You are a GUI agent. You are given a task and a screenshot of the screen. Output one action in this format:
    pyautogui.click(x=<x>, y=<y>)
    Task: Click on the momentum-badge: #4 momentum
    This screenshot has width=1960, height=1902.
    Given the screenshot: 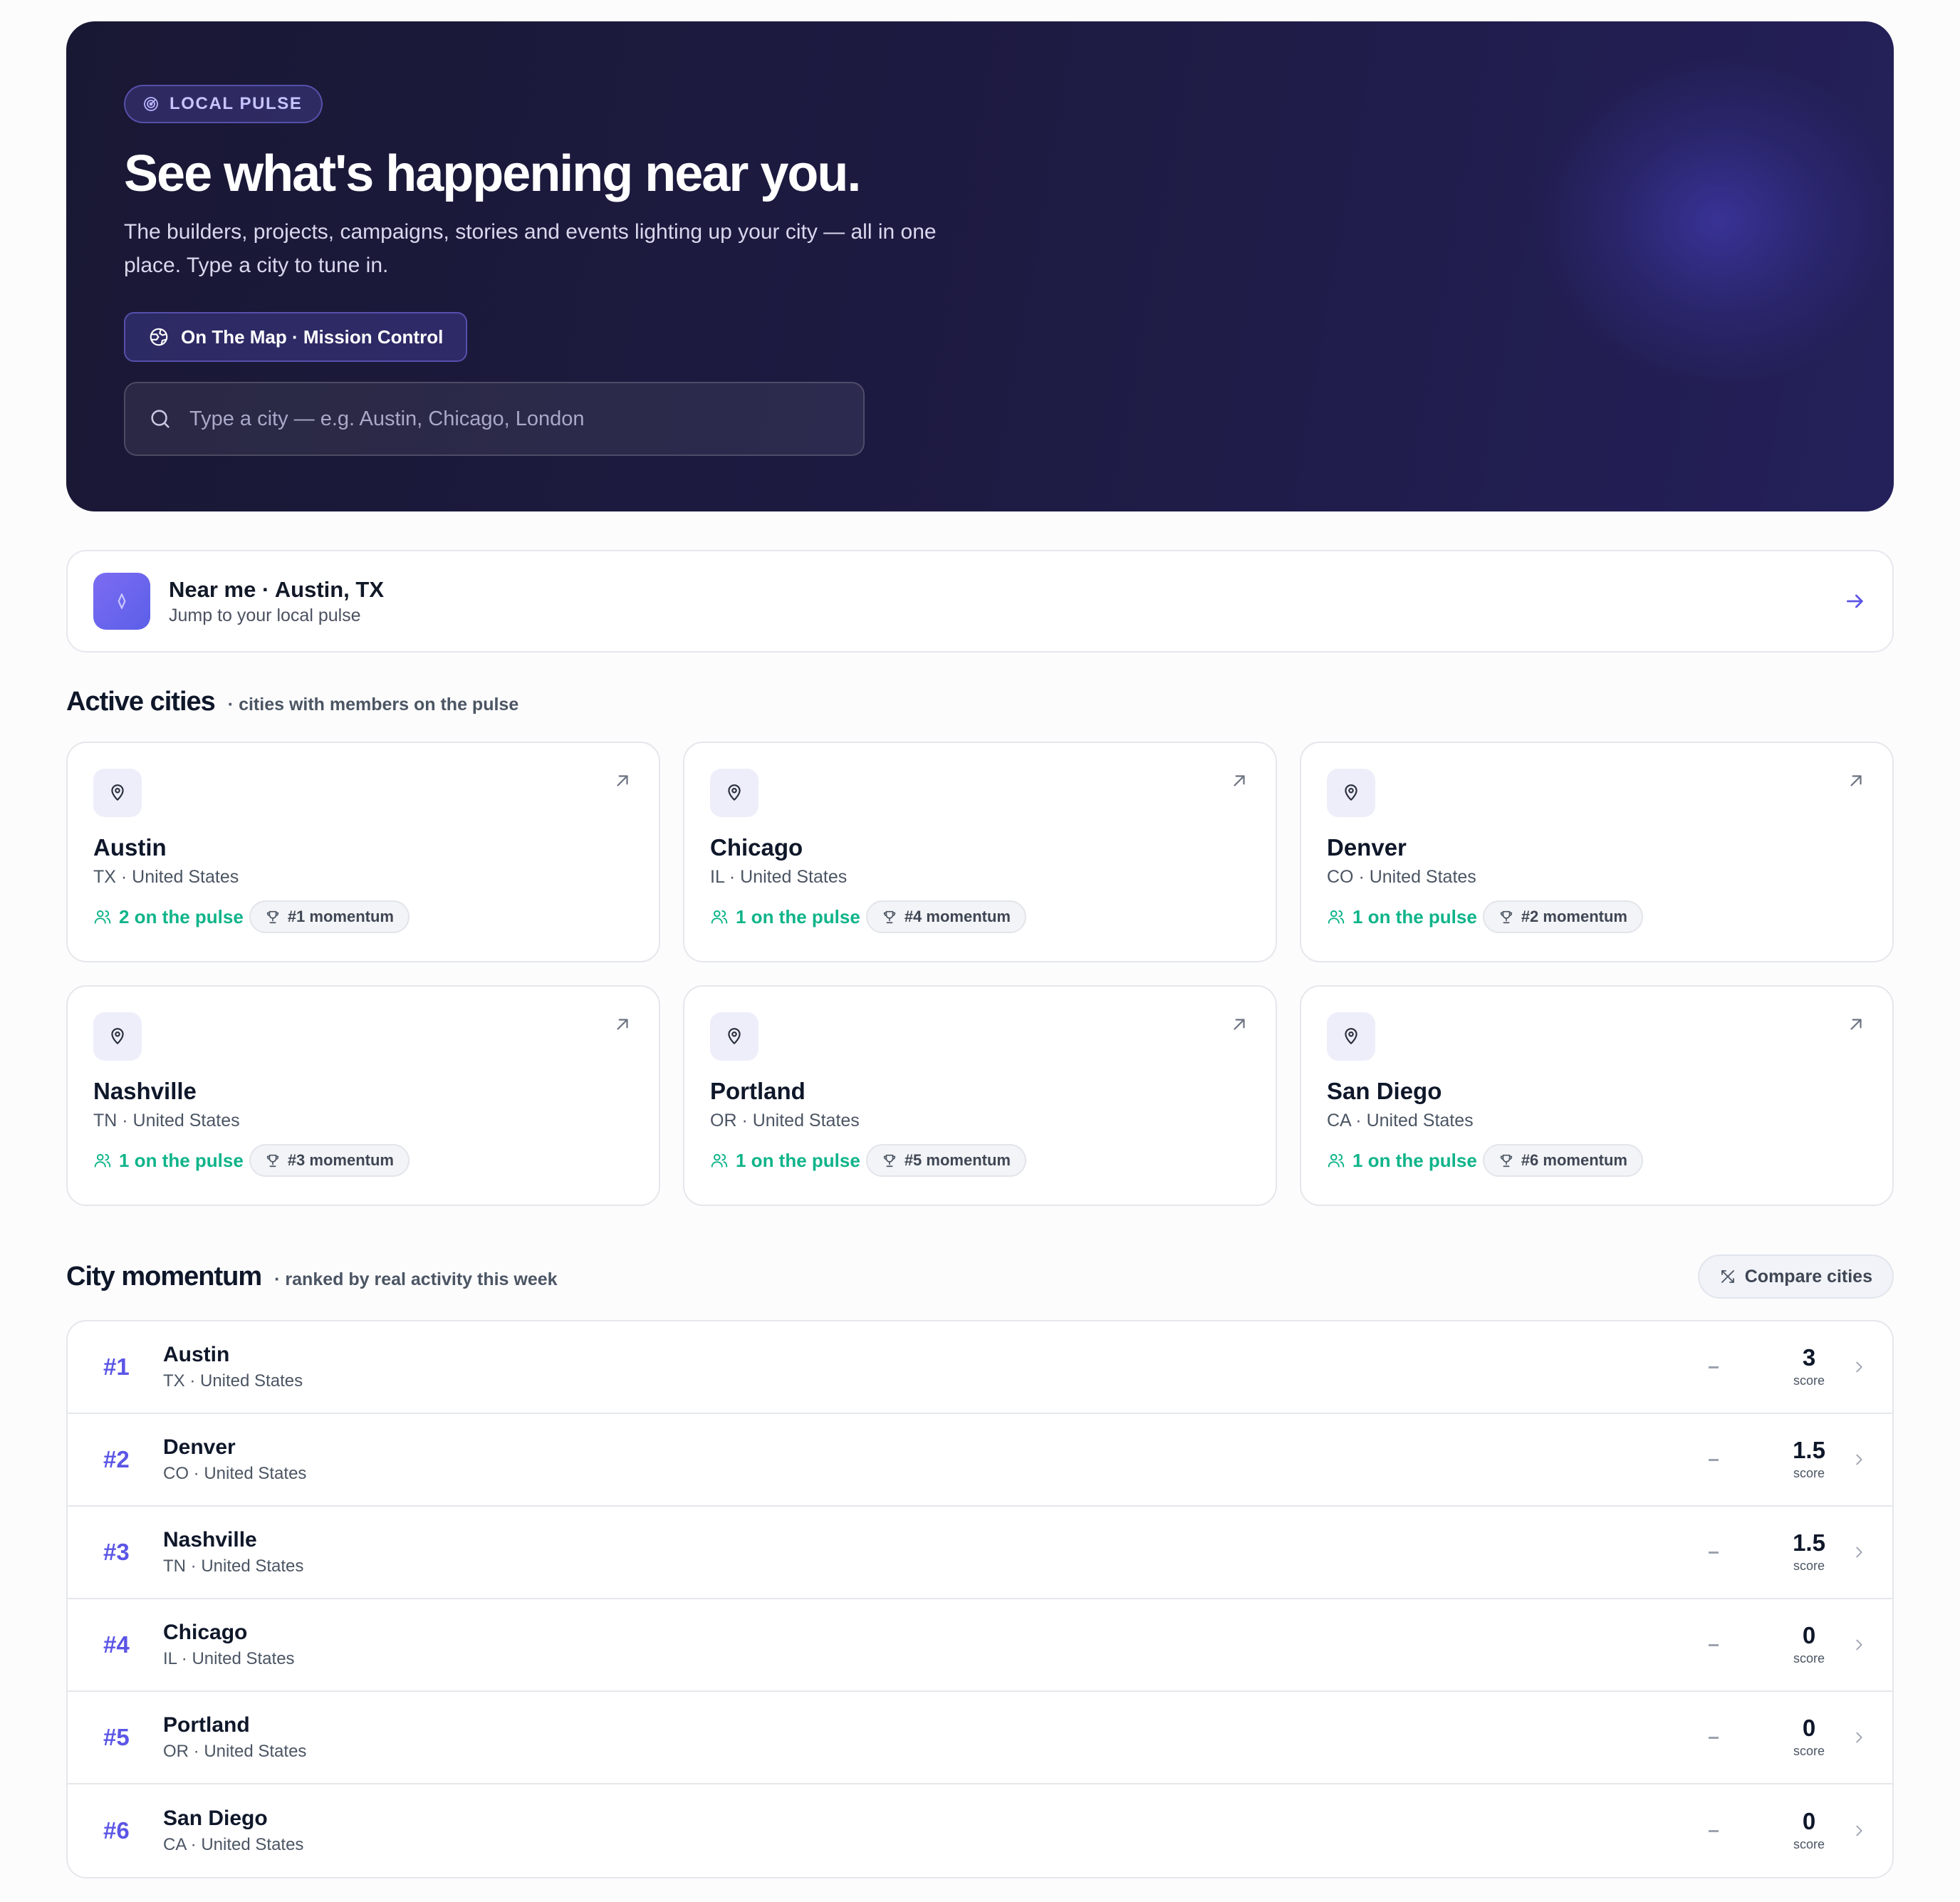 What is the action you would take?
    pyautogui.click(x=945, y=916)
    